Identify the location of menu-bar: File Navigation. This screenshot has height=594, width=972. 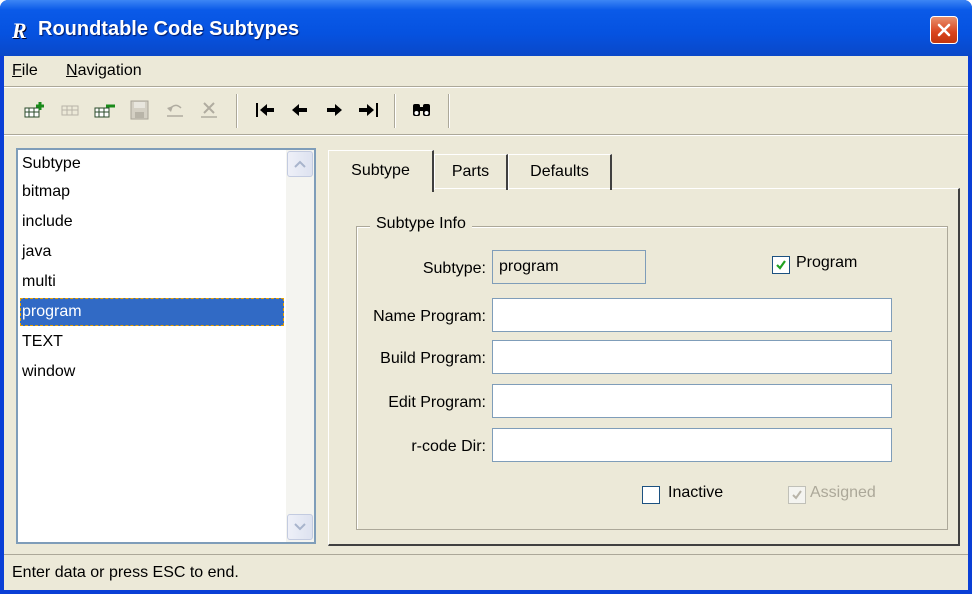
(486, 71).